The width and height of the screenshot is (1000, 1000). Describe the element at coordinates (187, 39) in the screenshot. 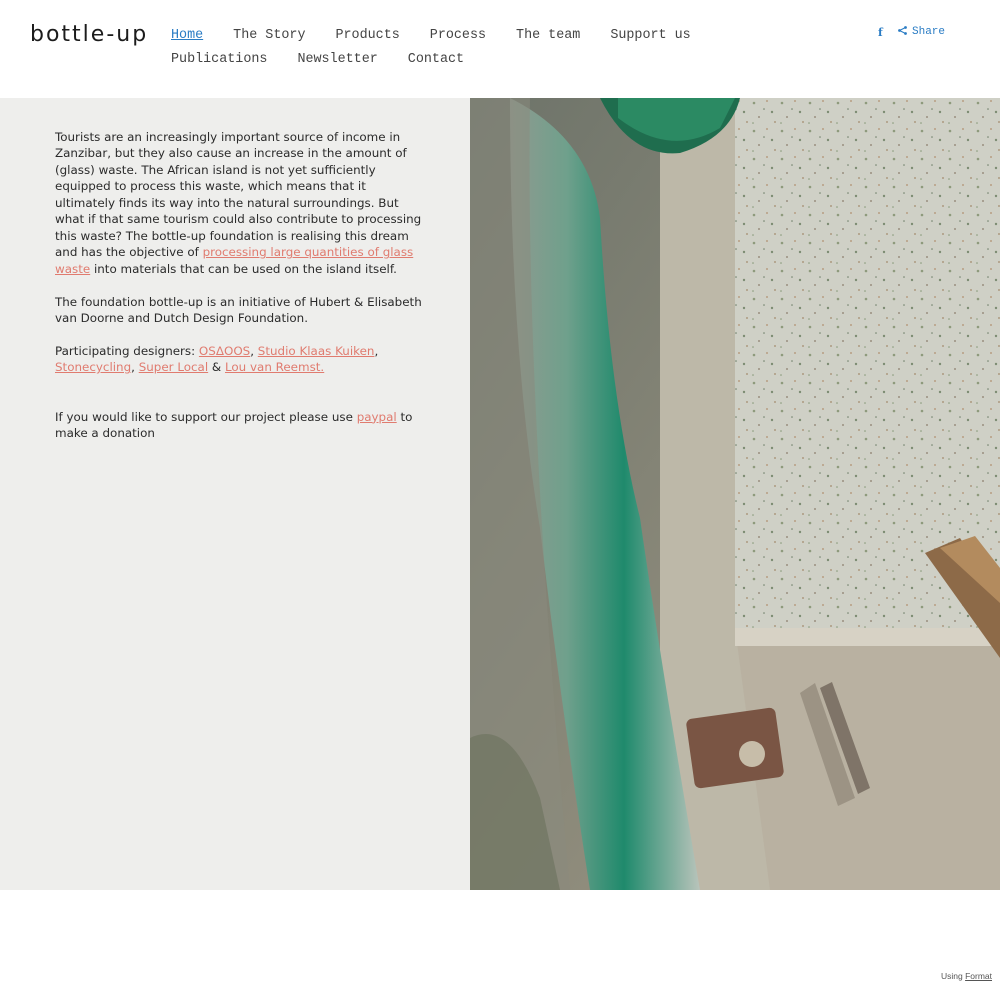

I see `nav-home: Home` at that location.